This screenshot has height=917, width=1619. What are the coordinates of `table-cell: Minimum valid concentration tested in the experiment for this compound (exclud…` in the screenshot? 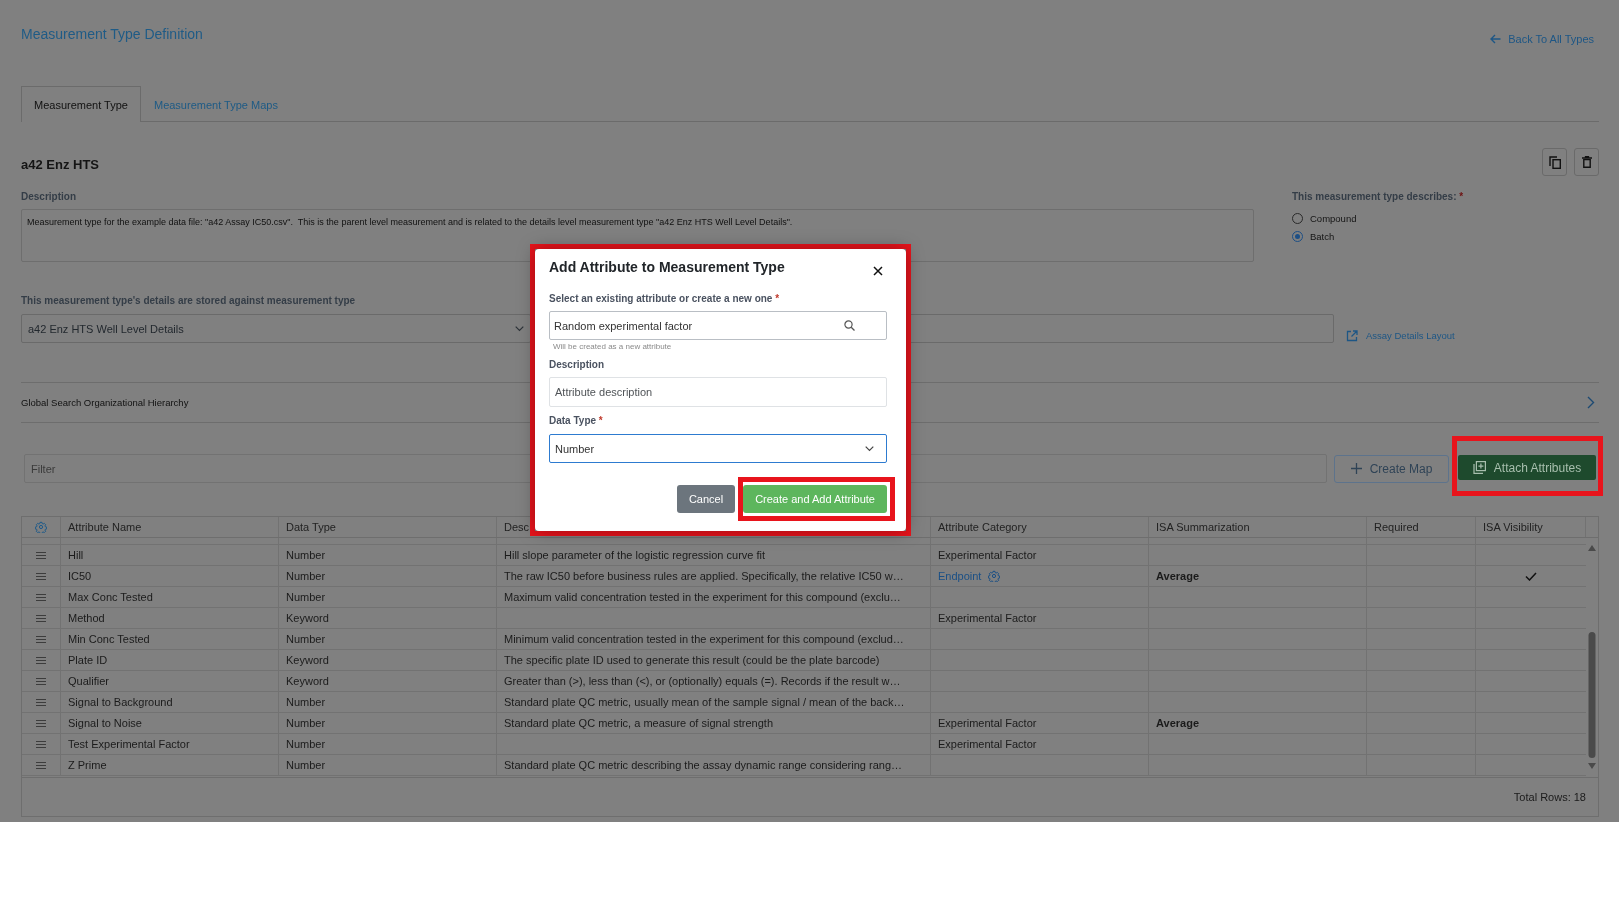 It's located at (714, 639).